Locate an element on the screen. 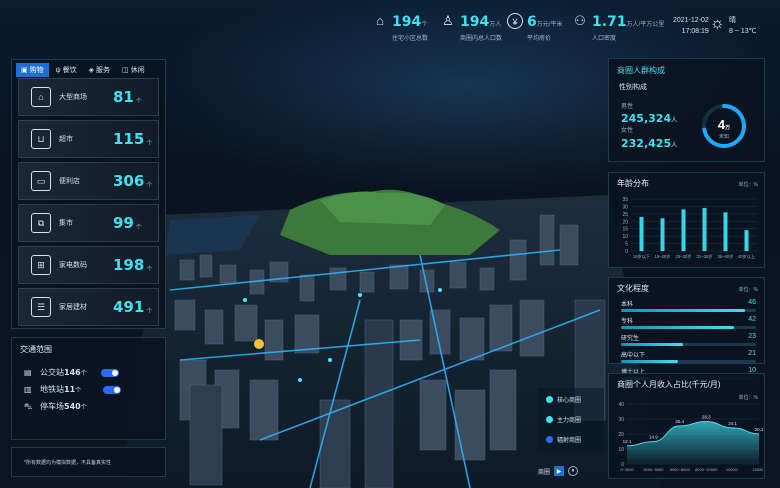 This screenshot has width=780, height=488. datetime: 2021-12-02 17:08:19 is located at coordinates (691, 26).